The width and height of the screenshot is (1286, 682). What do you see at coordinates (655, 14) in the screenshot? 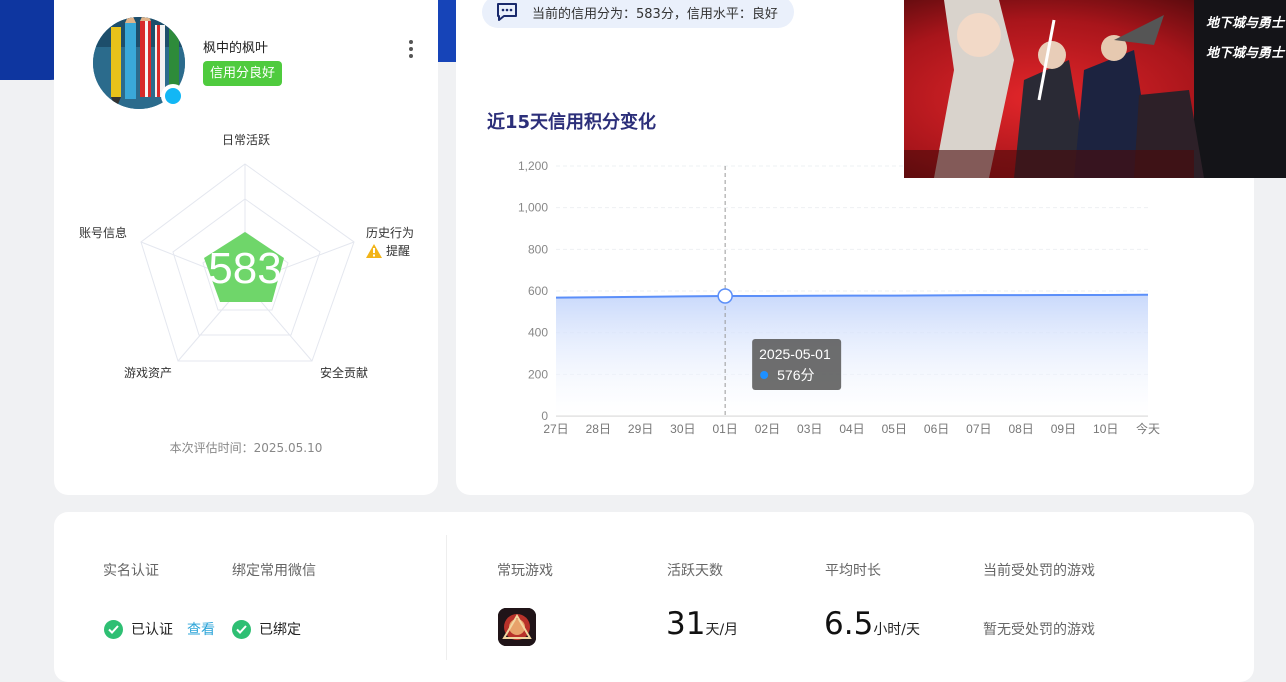
I see `credit-info-text: 当前的信用分为：583分，信用水平：良好` at bounding box center [655, 14].